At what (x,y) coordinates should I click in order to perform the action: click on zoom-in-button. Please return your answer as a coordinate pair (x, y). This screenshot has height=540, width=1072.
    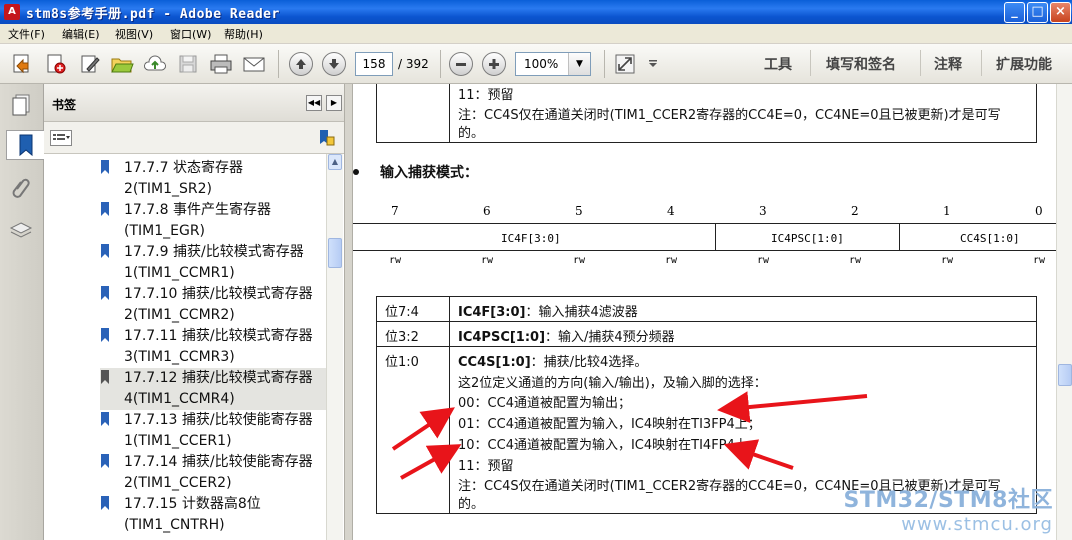
    Looking at the image, I should click on (494, 64).